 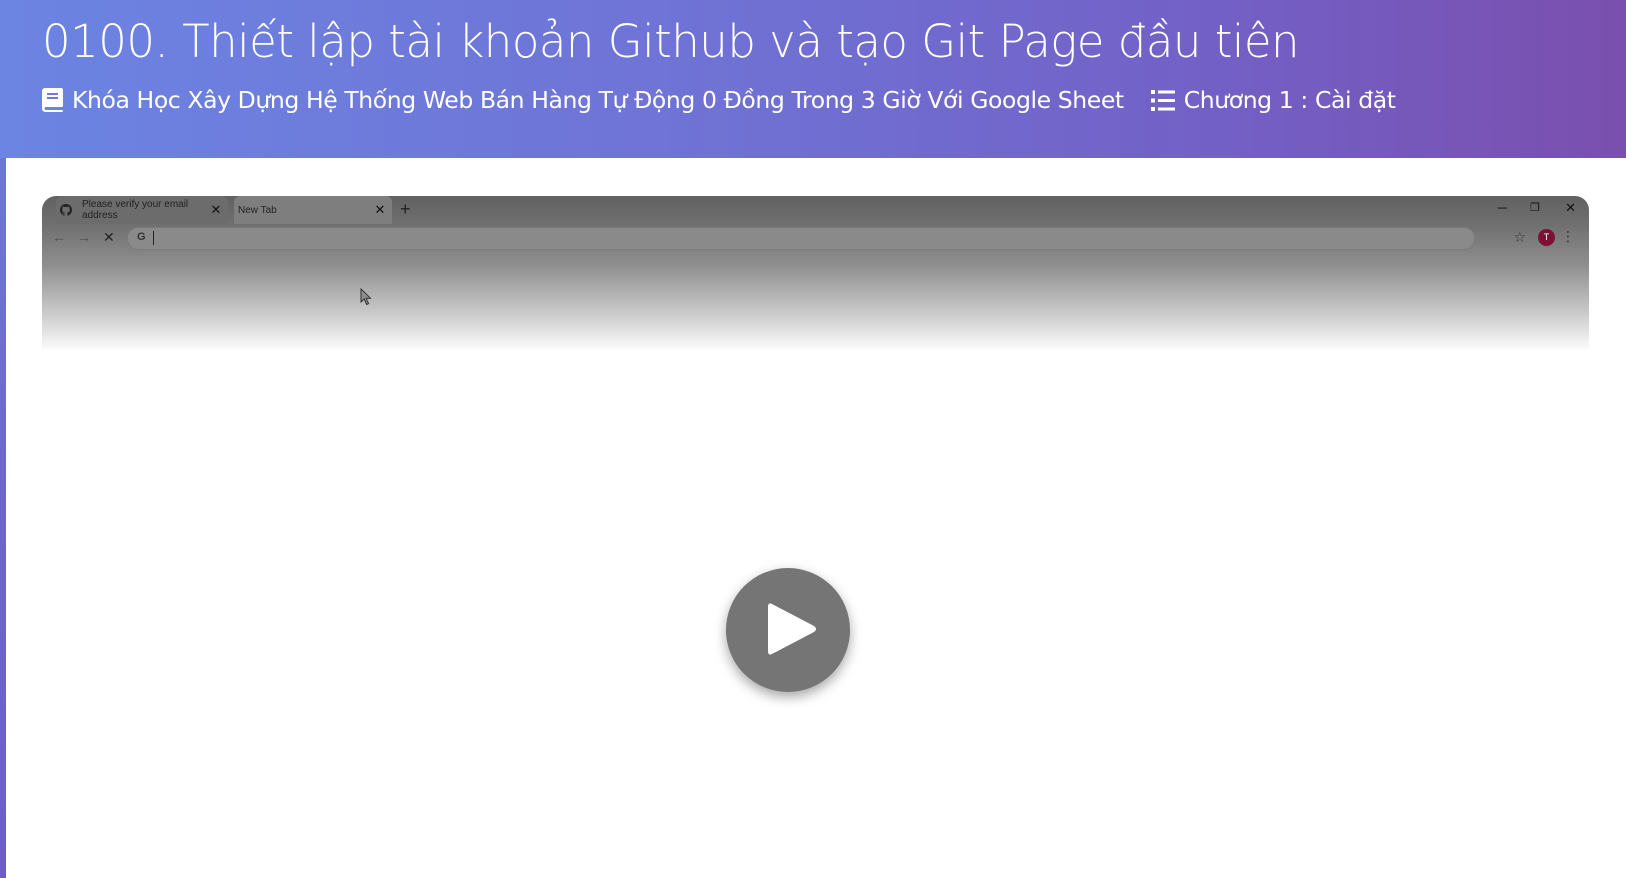 I want to click on mouse-cursor-icon, so click(x=366, y=297).